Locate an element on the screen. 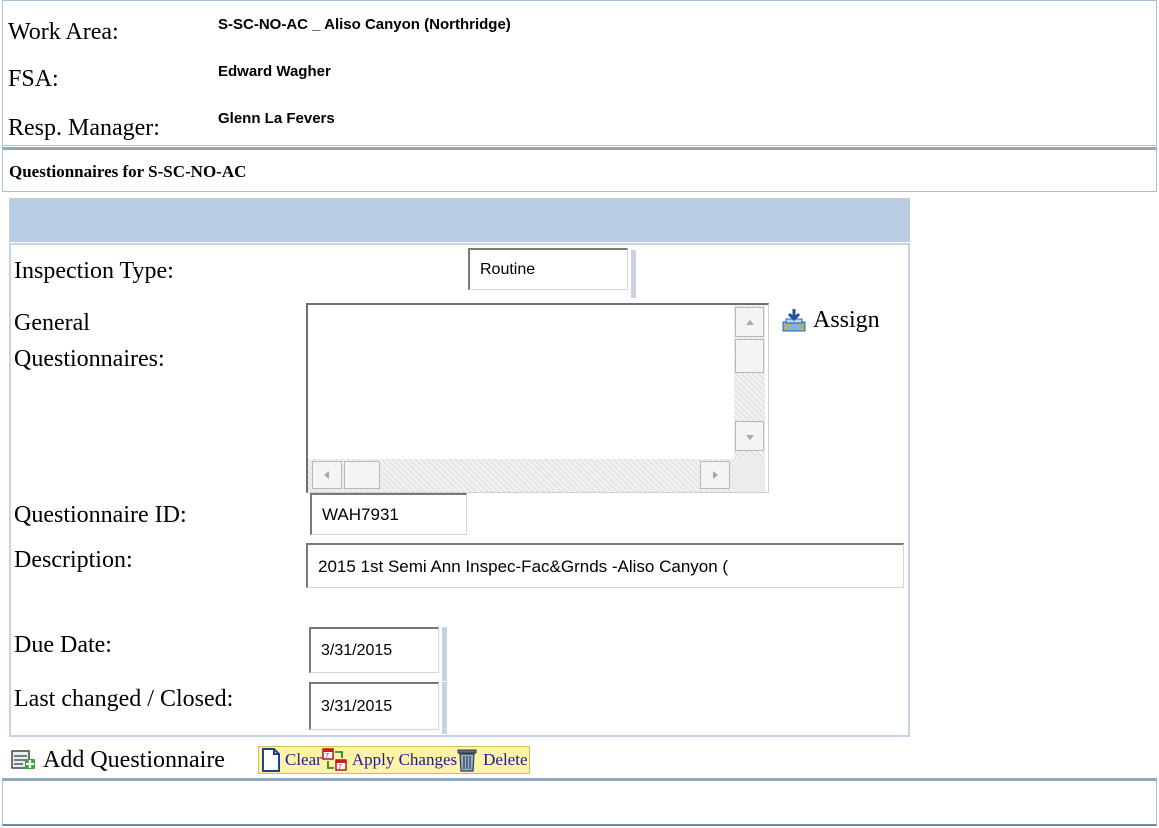 The image size is (1159, 828). section-title-bar: Questionnaires for S-SC-NO-AC is located at coordinates (579, 169).